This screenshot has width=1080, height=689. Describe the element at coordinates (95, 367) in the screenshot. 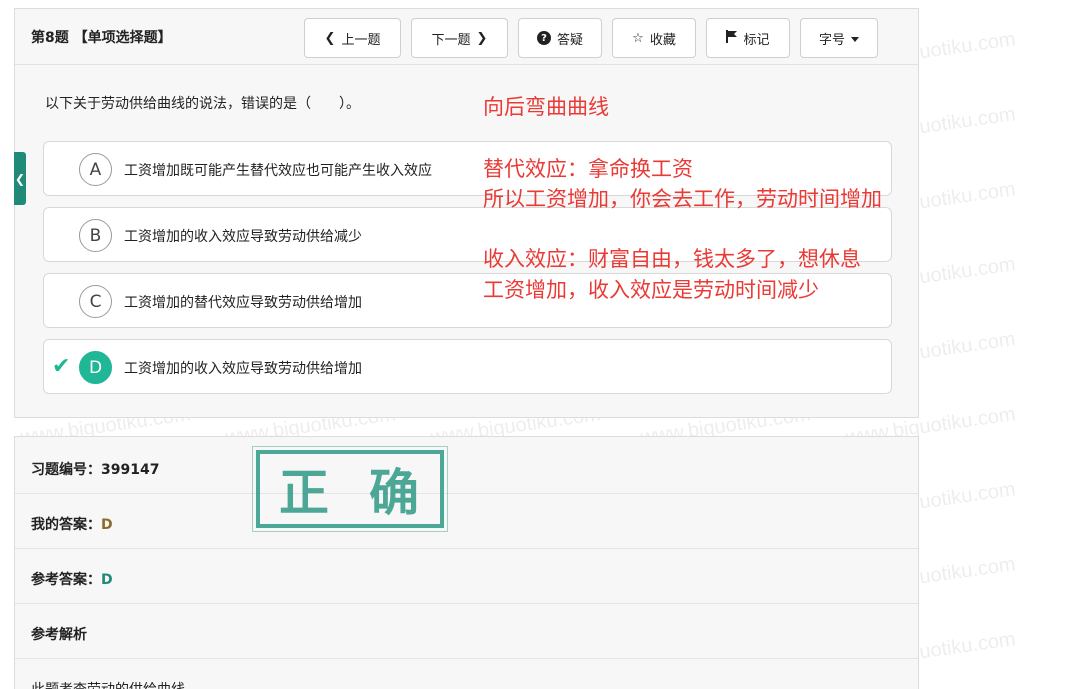

I see `option-letter: D` at that location.